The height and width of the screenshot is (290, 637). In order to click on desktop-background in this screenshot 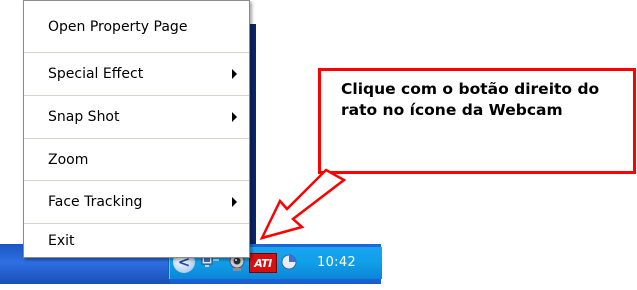, I will do `click(253, 134)`.